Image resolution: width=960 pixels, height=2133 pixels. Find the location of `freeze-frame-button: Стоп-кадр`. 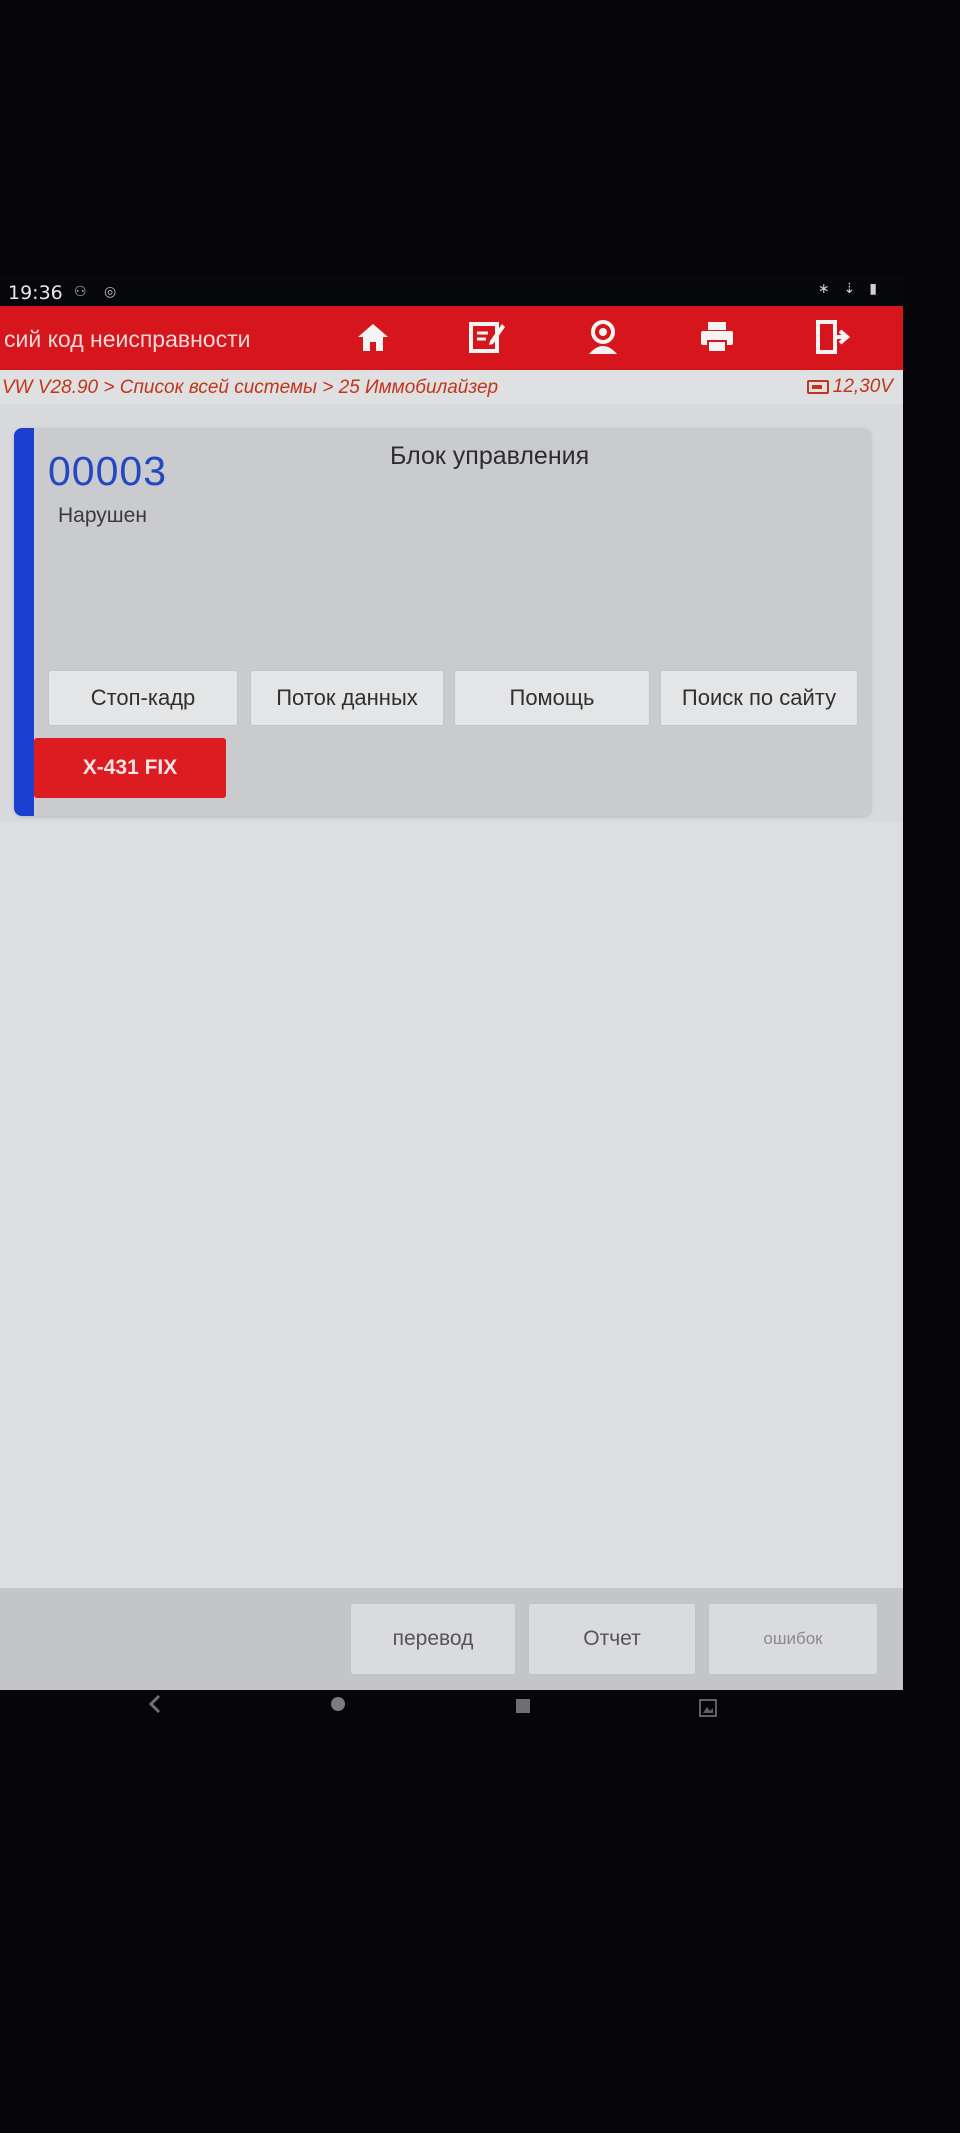

freeze-frame-button: Стоп-кадр is located at coordinates (143, 698).